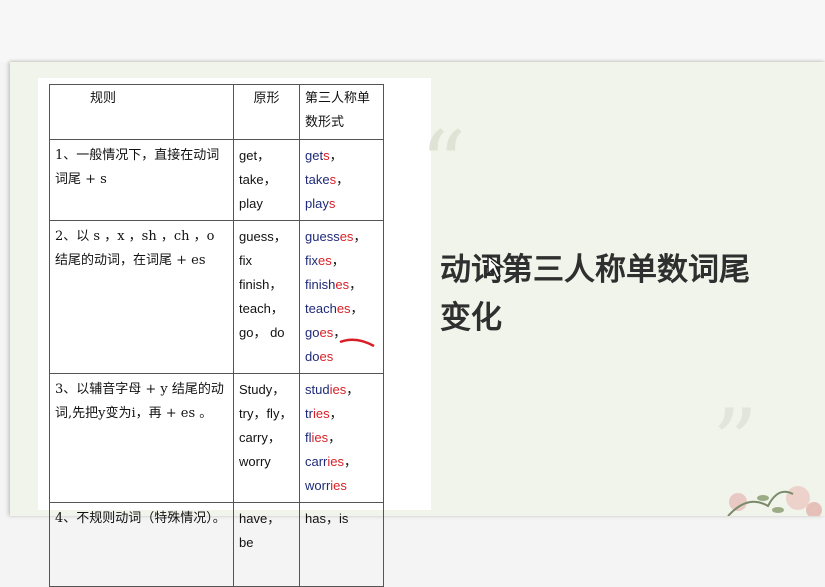 The width and height of the screenshot is (825, 587). I want to click on verb-stem: play, so click(317, 203).